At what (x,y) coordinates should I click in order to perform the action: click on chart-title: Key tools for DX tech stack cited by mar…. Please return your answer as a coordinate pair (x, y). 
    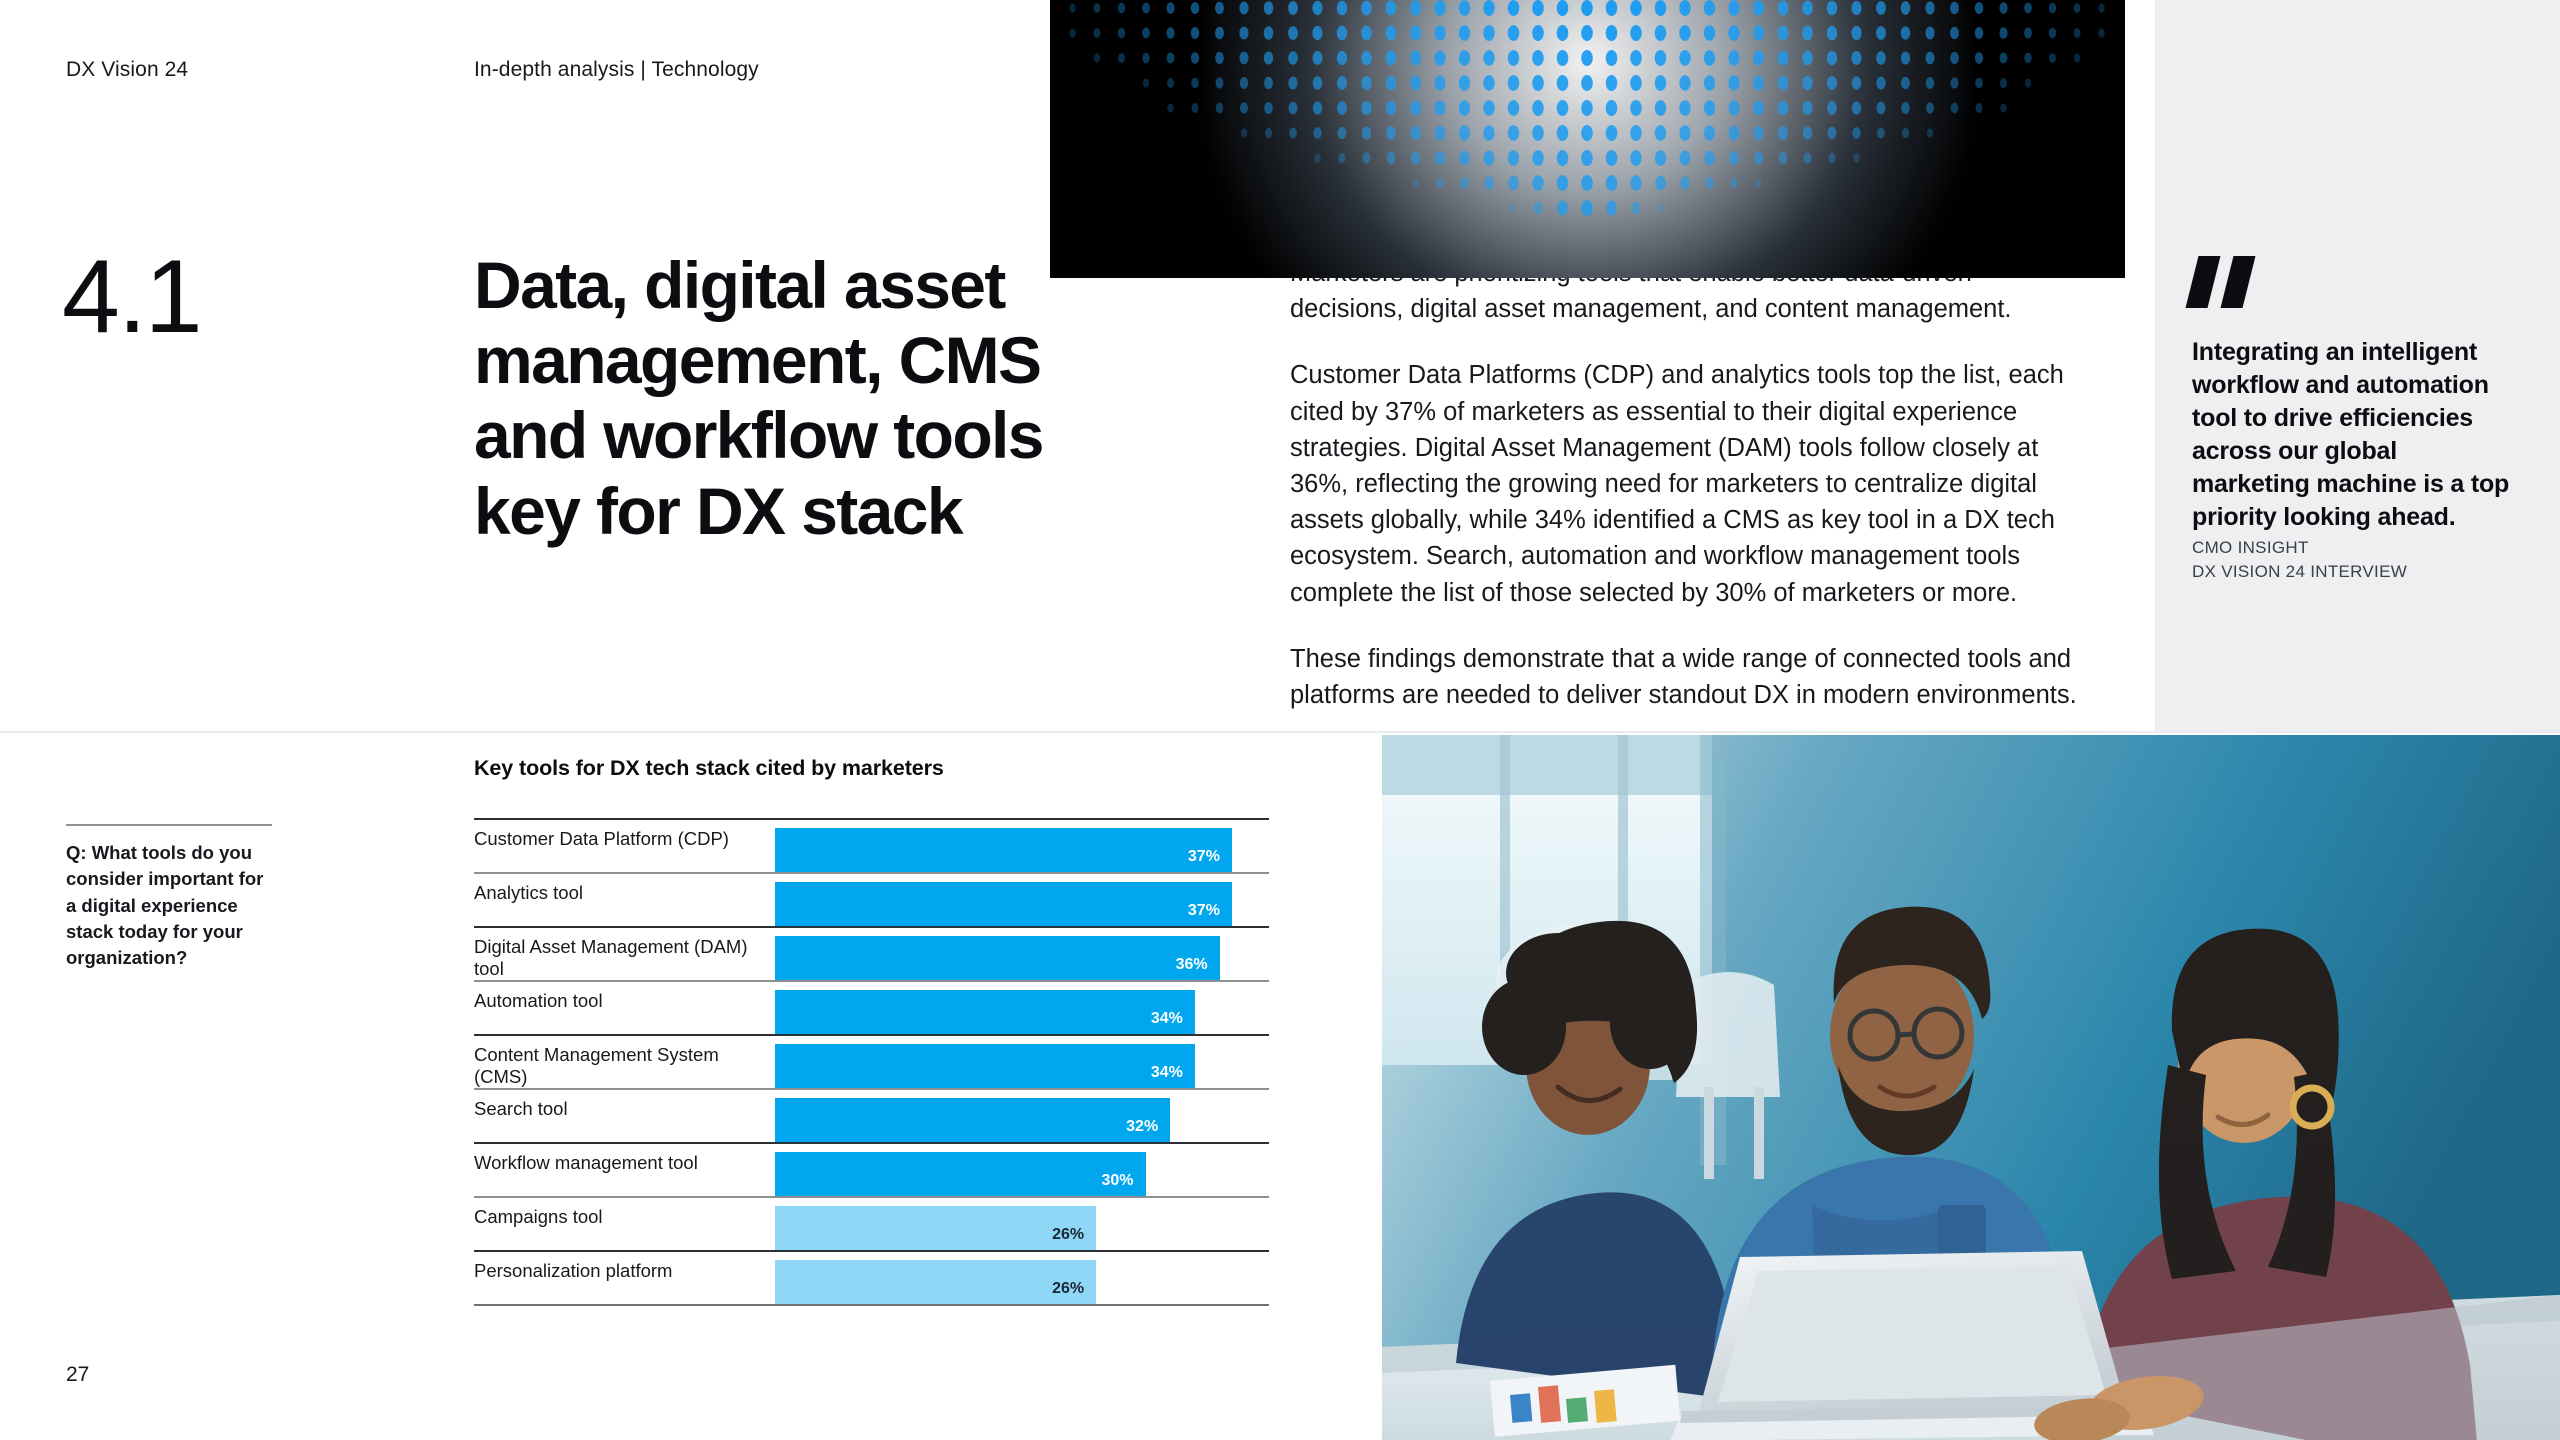
    Looking at the image, I should click on (709, 768).